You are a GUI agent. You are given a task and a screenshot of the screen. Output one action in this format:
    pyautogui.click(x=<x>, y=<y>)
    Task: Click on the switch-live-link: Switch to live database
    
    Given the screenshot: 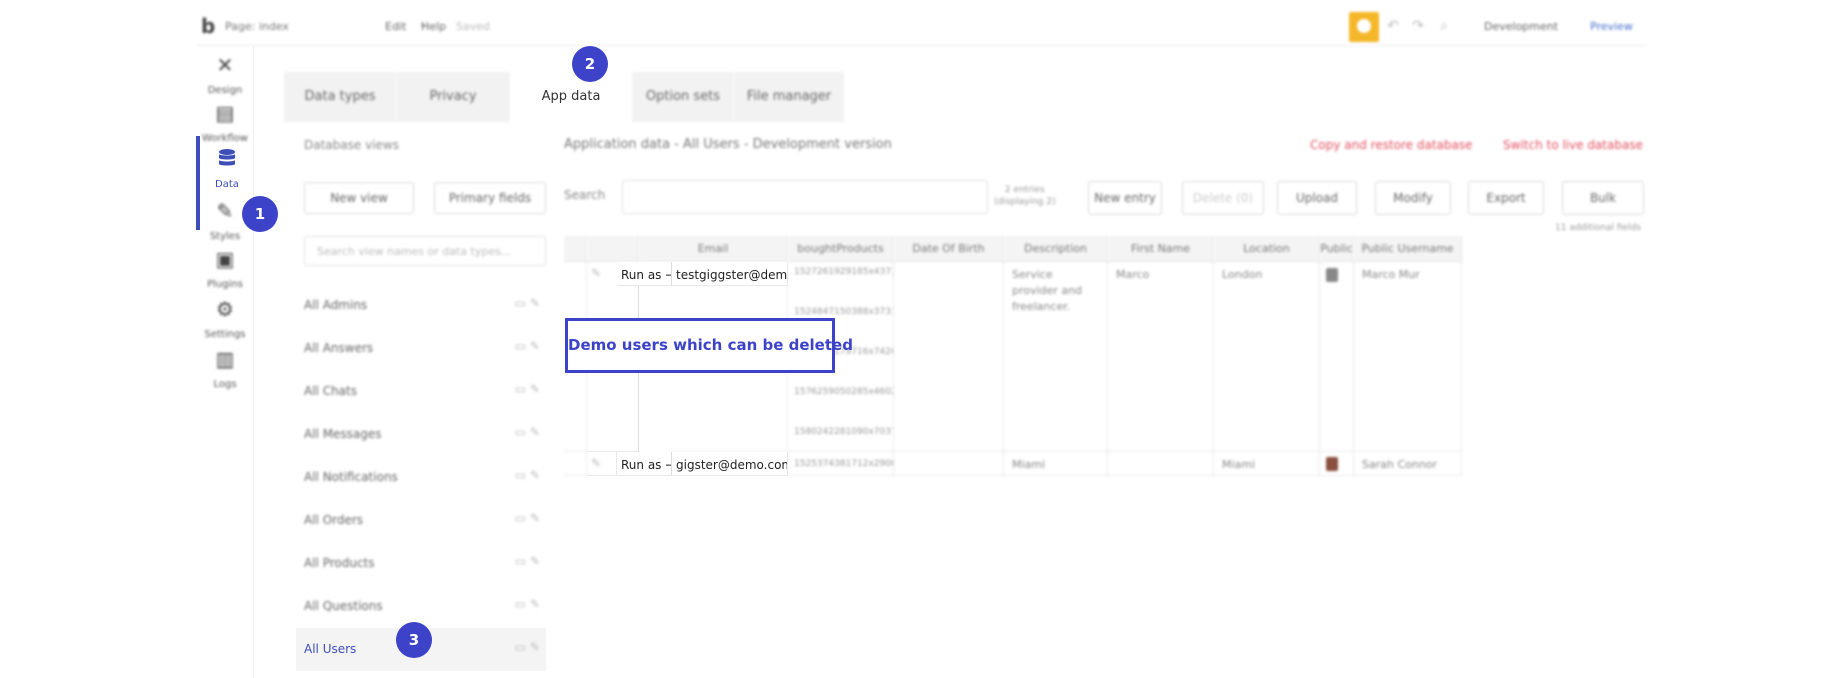 What is the action you would take?
    pyautogui.click(x=1573, y=145)
    